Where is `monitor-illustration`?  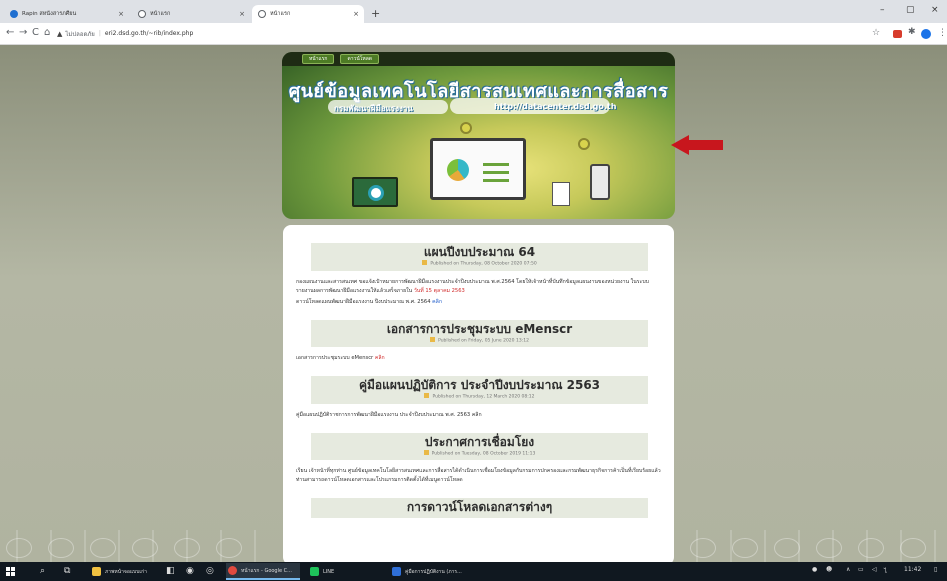 monitor-illustration is located at coordinates (478, 169).